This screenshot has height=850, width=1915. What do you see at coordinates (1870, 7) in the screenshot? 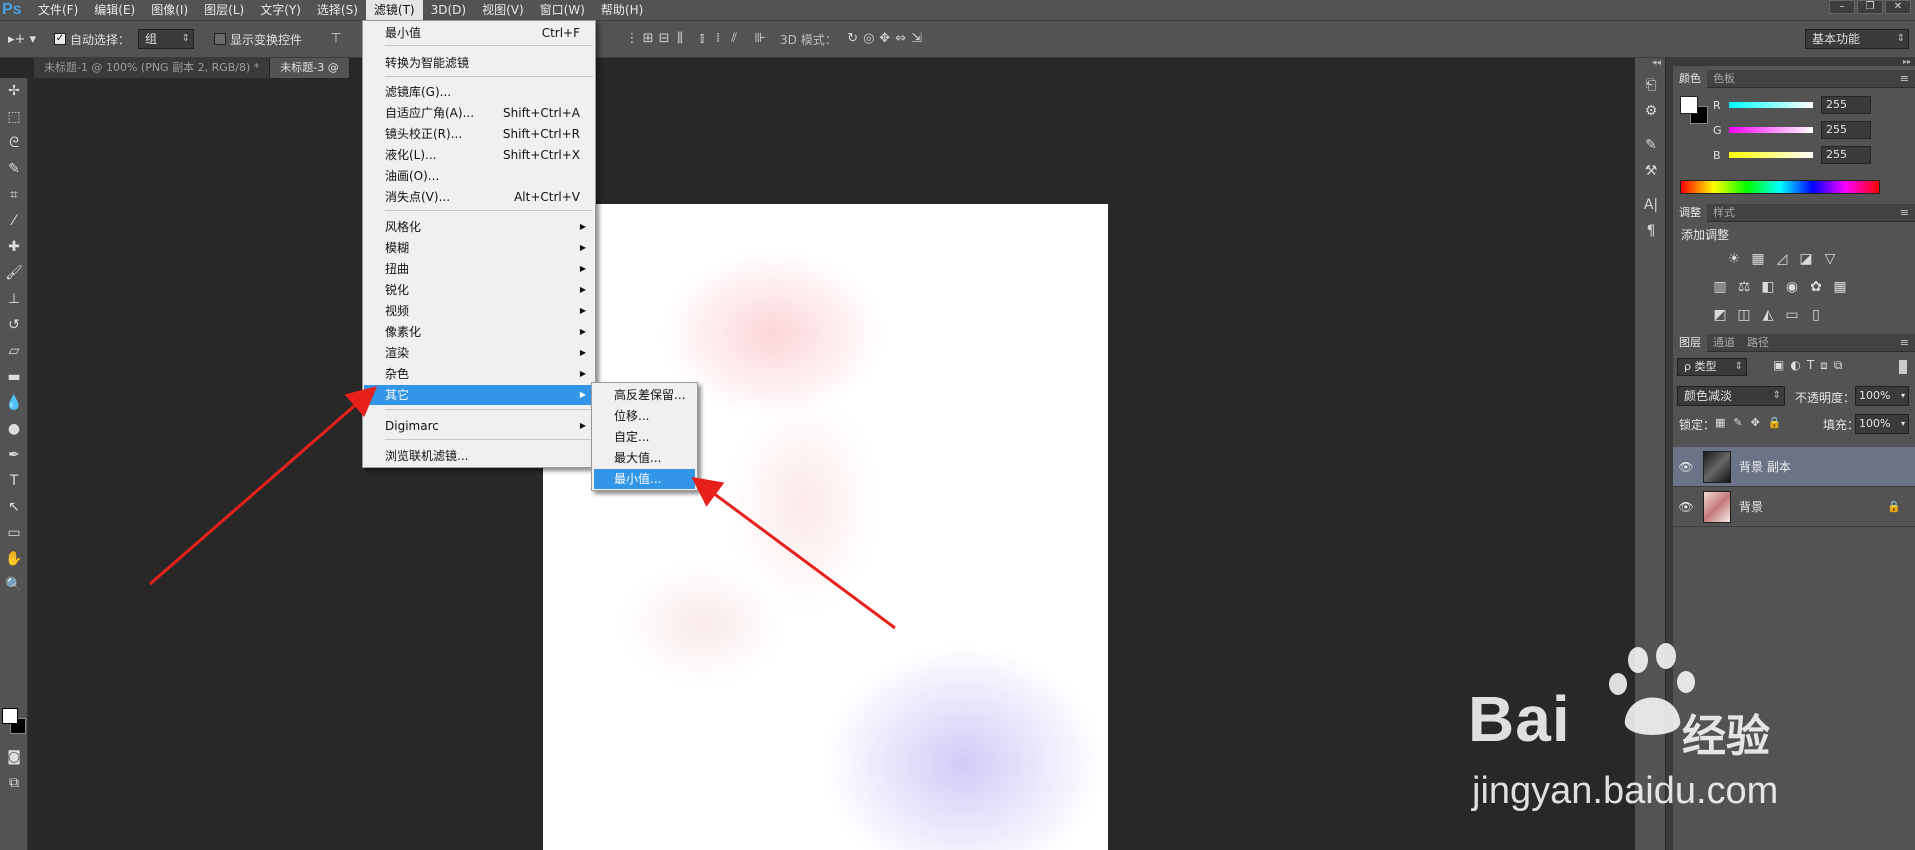
I see `restore-button: ❐` at bounding box center [1870, 7].